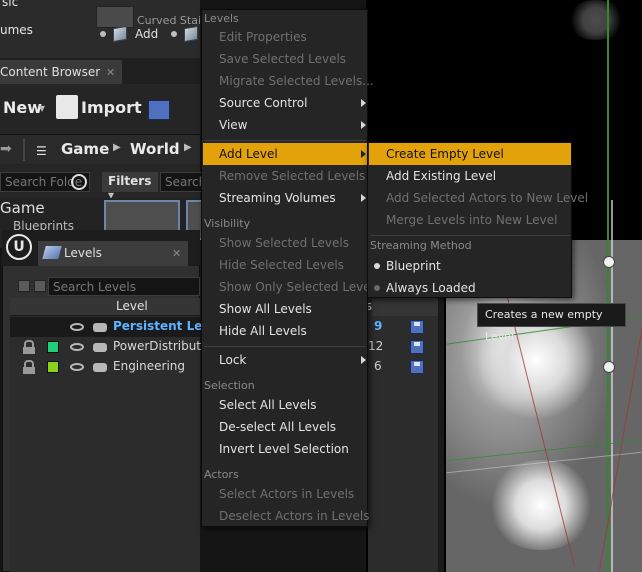 This screenshot has width=642, height=572. Describe the element at coordinates (10, 4) in the screenshot. I see `category-label-partial: sic` at that location.